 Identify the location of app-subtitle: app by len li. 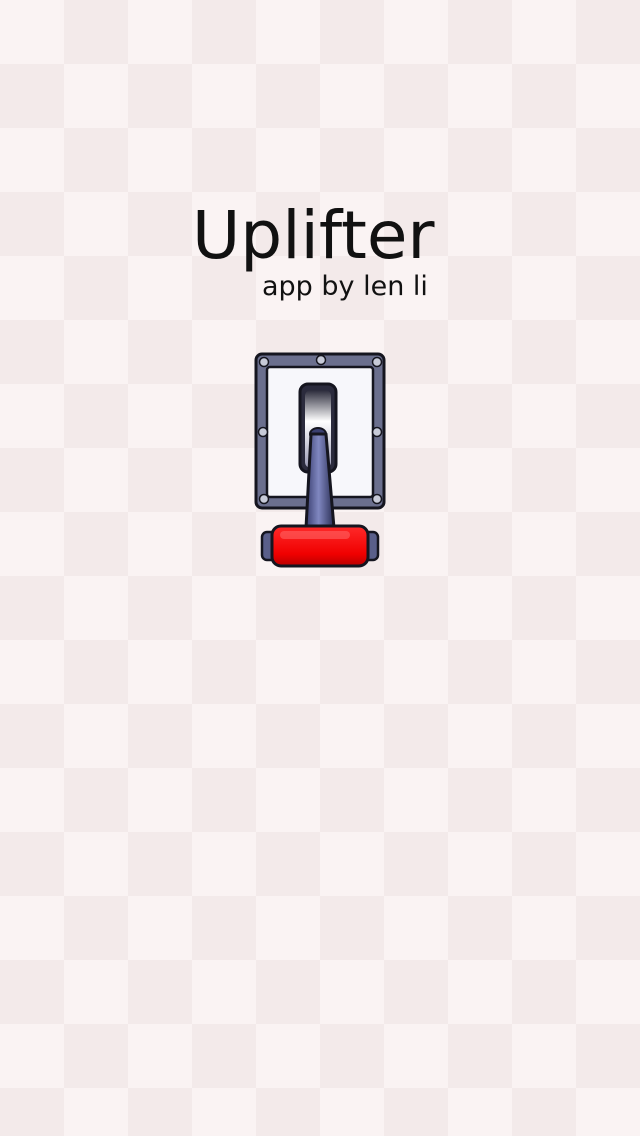
(345, 286).